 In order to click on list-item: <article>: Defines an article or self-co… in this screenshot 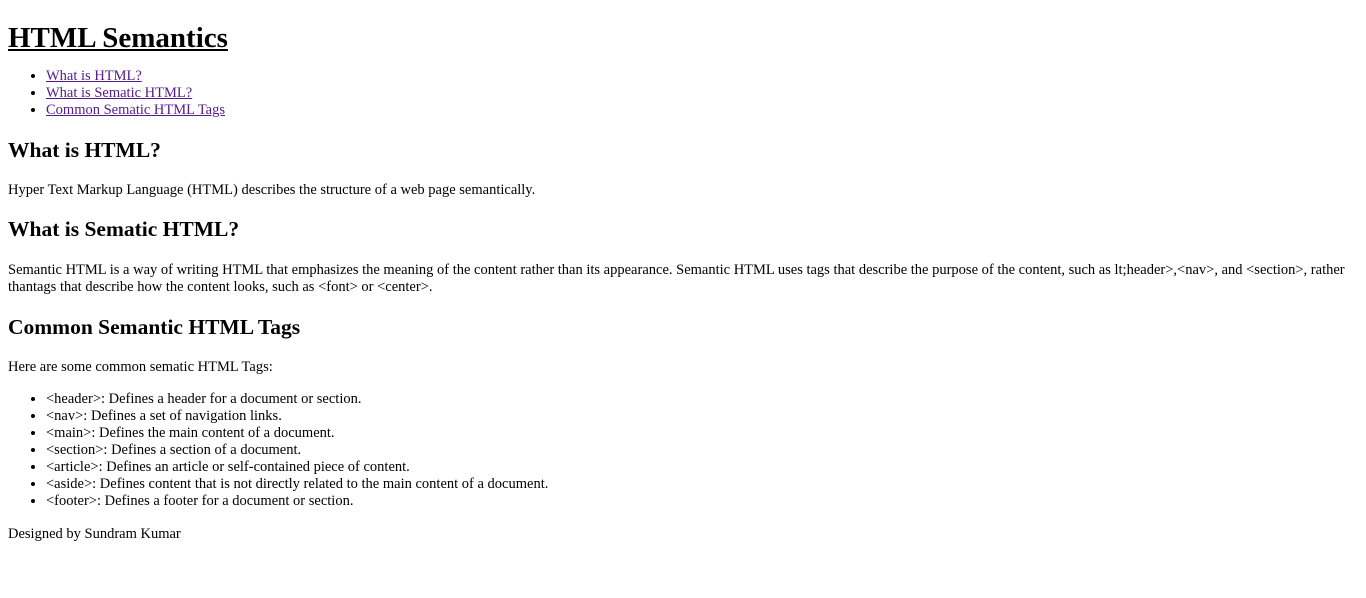, I will do `click(702, 467)`.